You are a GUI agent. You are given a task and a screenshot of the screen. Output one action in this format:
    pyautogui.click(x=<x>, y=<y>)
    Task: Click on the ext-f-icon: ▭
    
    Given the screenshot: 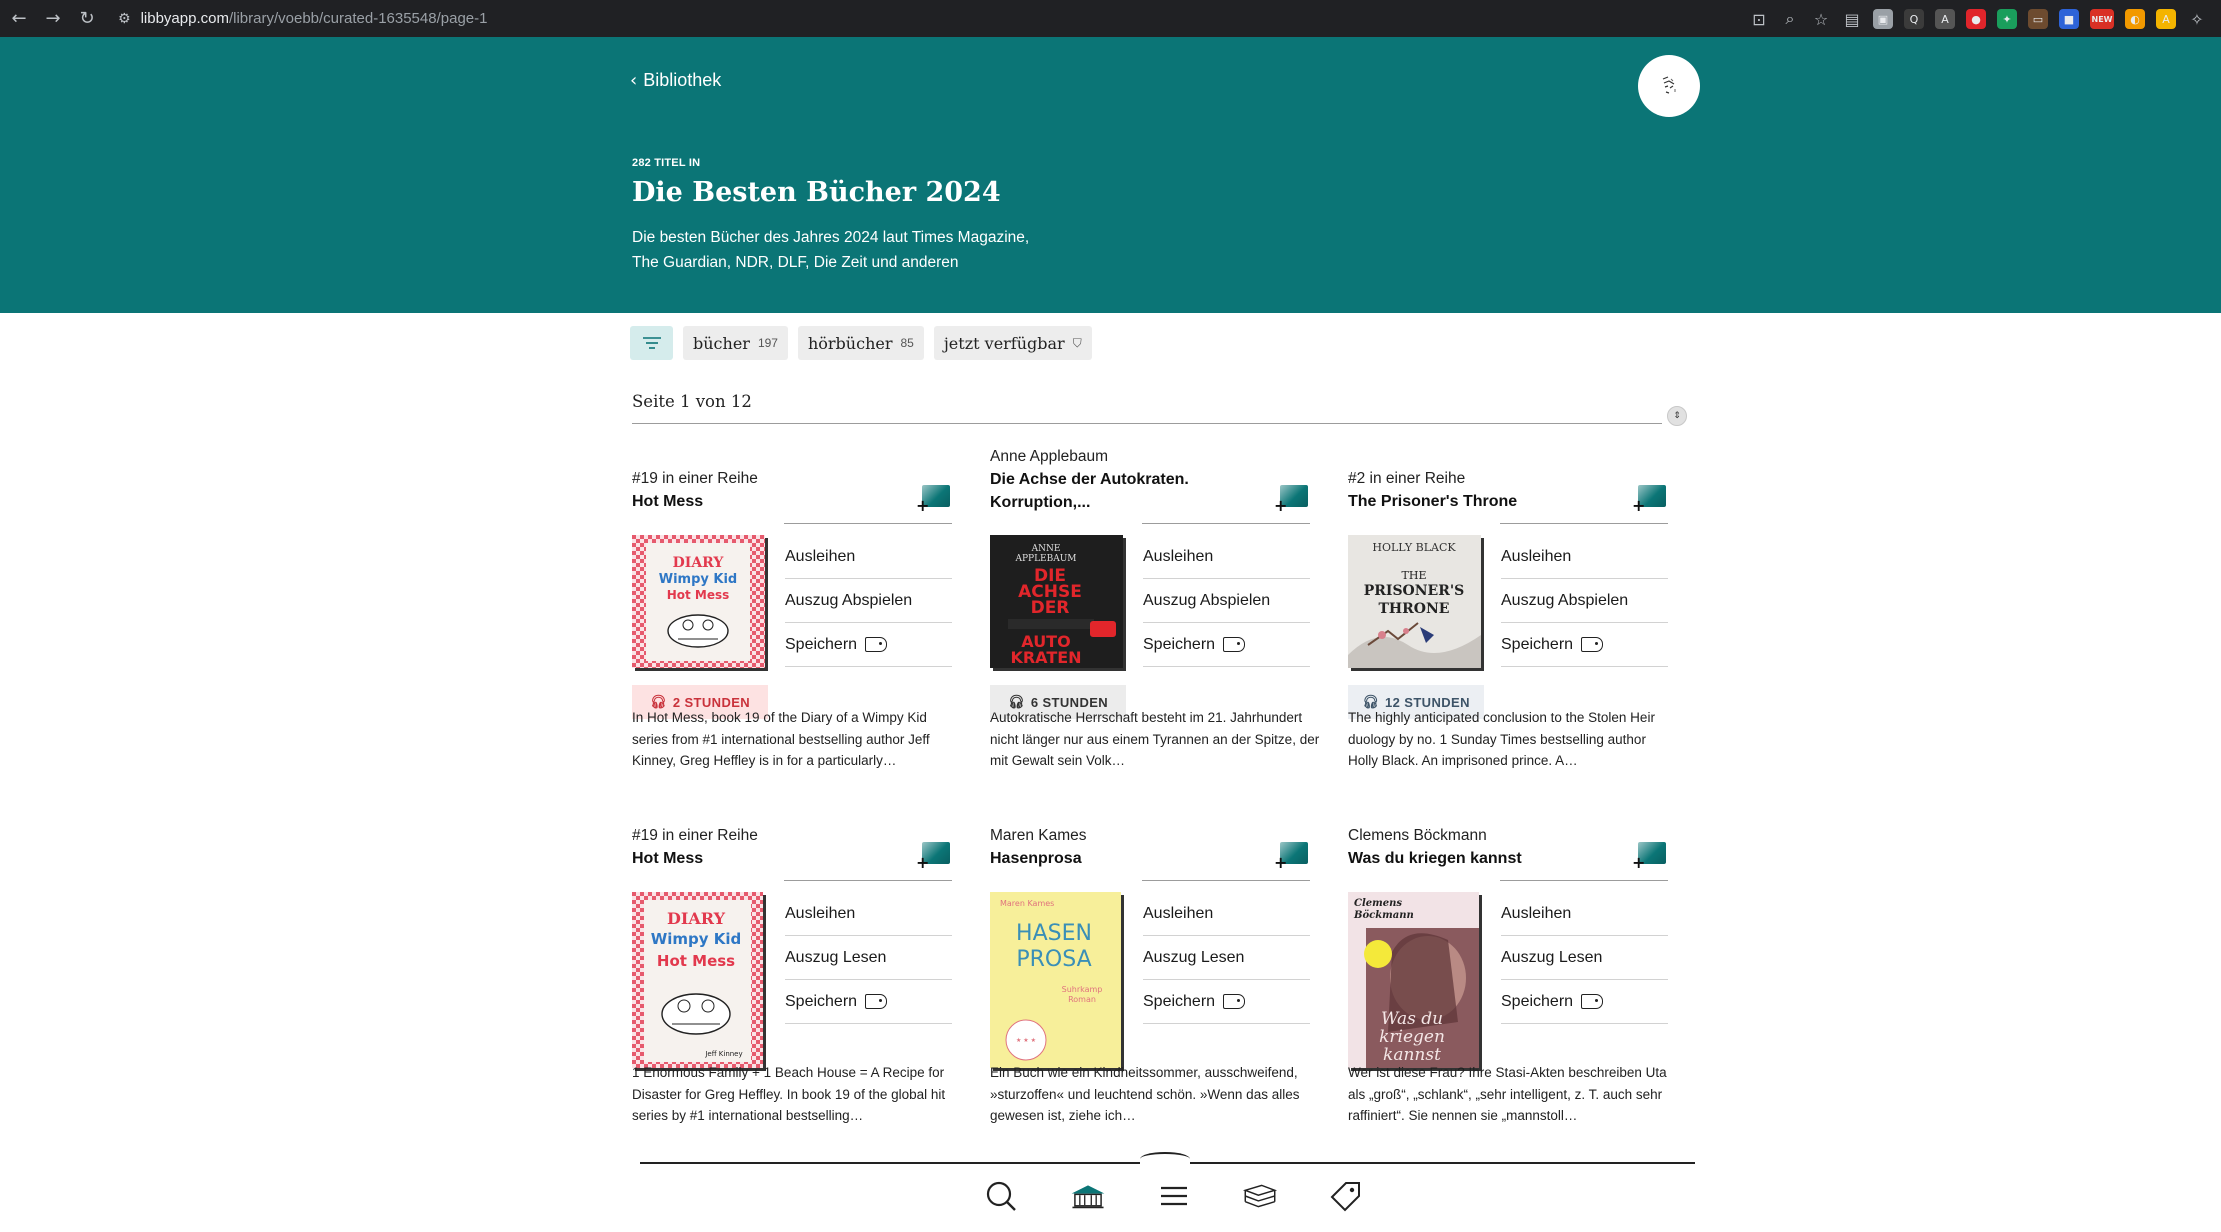 What is the action you would take?
    pyautogui.click(x=2038, y=19)
    